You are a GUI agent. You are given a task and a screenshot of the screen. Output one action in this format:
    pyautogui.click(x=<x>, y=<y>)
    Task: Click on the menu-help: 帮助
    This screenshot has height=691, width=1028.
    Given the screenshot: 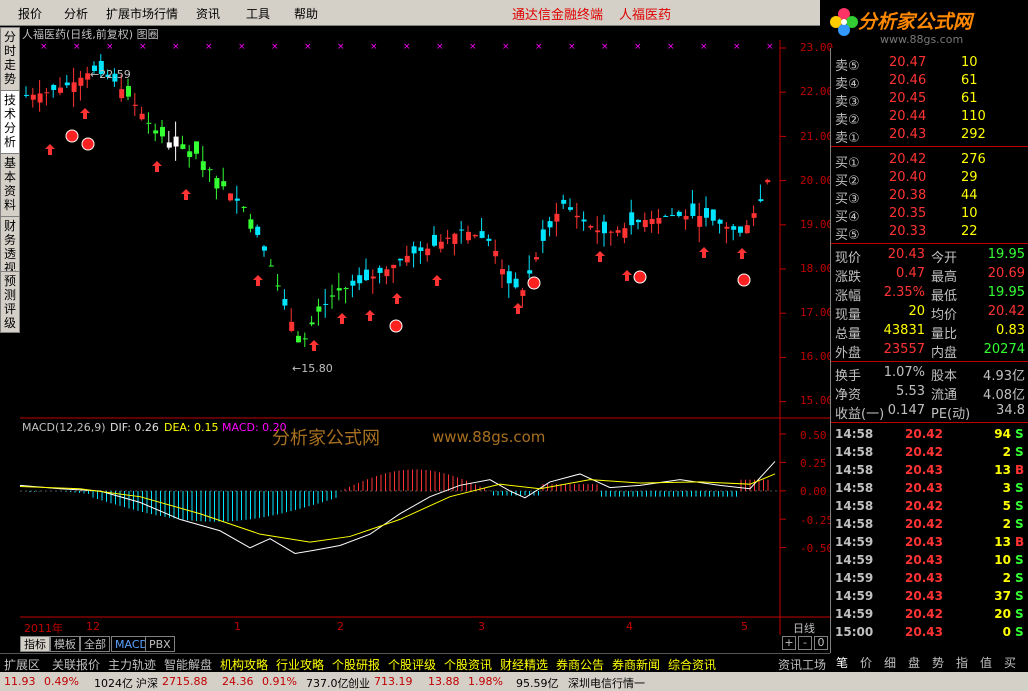 What is the action you would take?
    pyautogui.click(x=306, y=13)
    